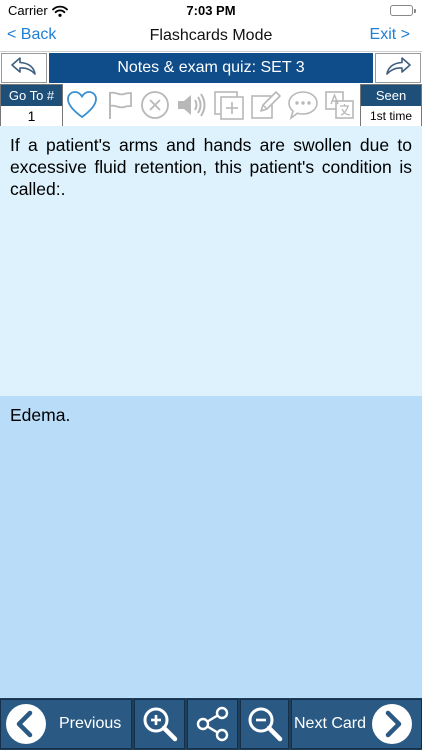 The height and width of the screenshot is (750, 422). What do you see at coordinates (403, 10) in the screenshot?
I see `battery-icon` at bounding box center [403, 10].